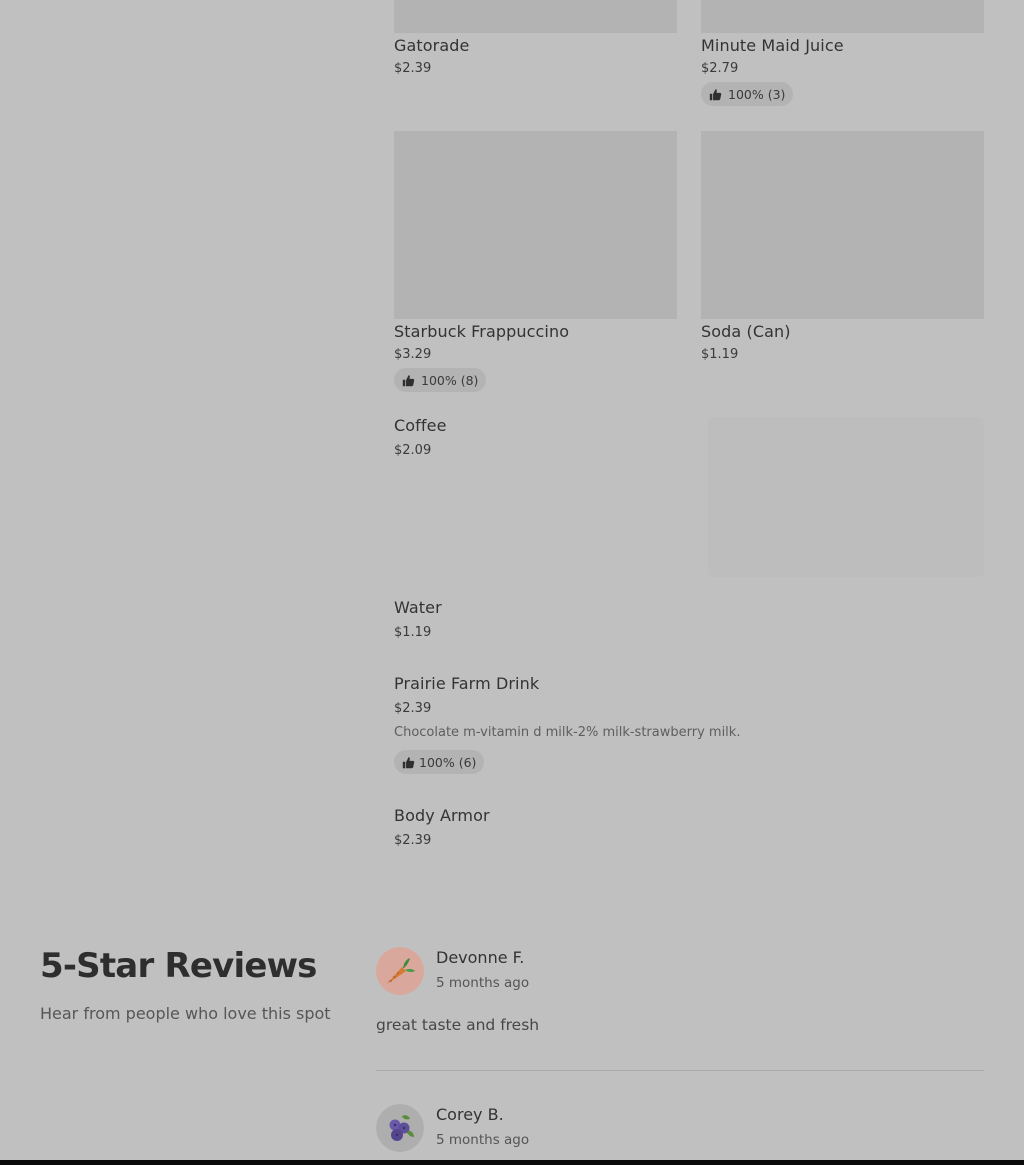 The image size is (1024, 1165). I want to click on item-price: $2.09, so click(413, 450).